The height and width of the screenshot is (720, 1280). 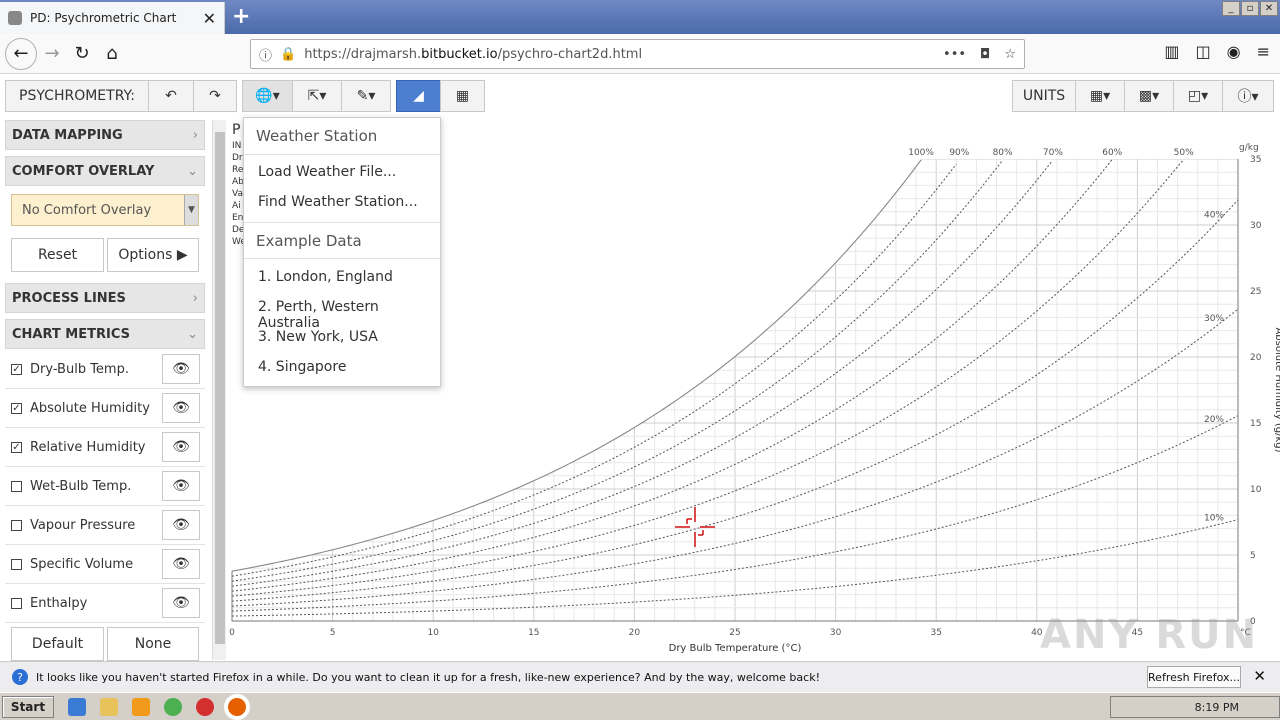 I want to click on explorer-icon, so click(x=109, y=706).